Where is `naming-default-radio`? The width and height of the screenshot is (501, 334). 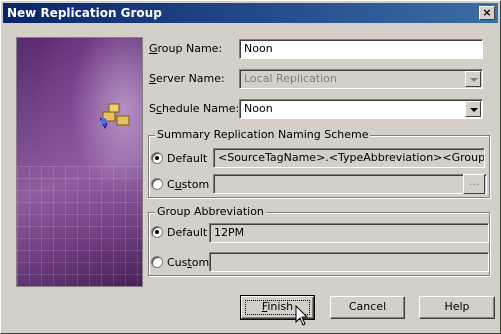
naming-default-radio is located at coordinates (157, 158).